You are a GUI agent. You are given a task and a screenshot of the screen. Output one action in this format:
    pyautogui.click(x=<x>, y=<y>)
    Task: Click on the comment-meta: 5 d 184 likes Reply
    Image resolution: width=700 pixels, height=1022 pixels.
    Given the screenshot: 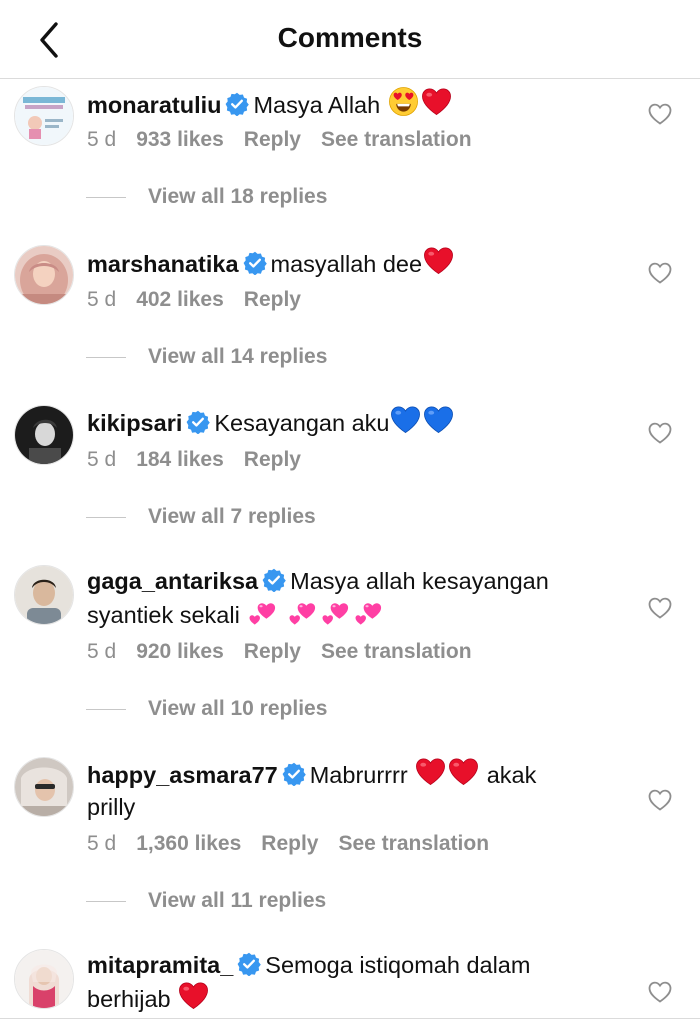 What is the action you would take?
    pyautogui.click(x=204, y=460)
    